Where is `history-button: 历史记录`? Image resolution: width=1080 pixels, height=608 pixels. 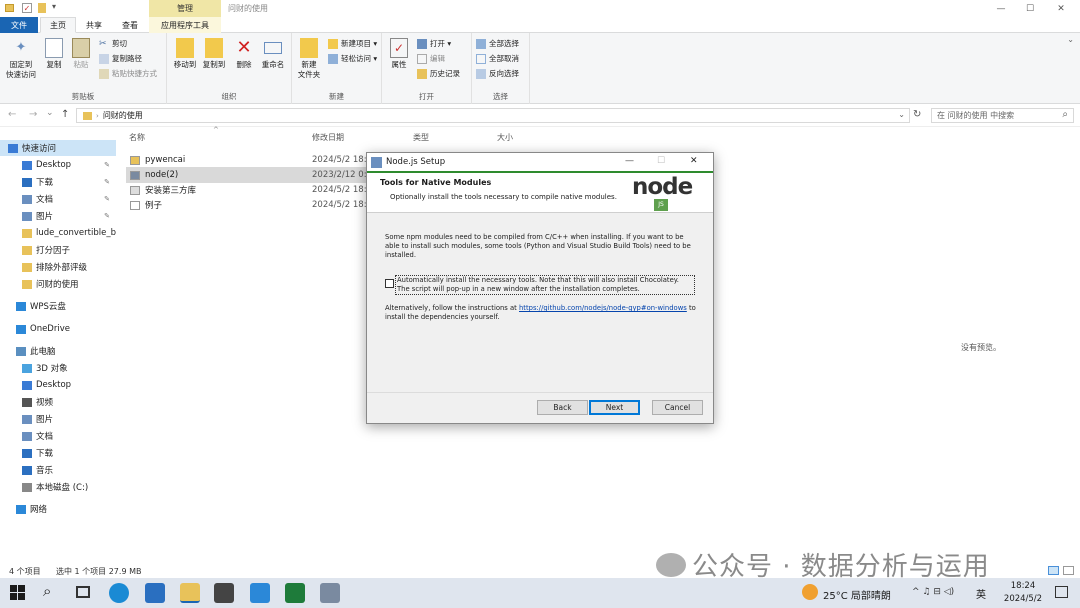
history-button: 历史记录 is located at coordinates (438, 73).